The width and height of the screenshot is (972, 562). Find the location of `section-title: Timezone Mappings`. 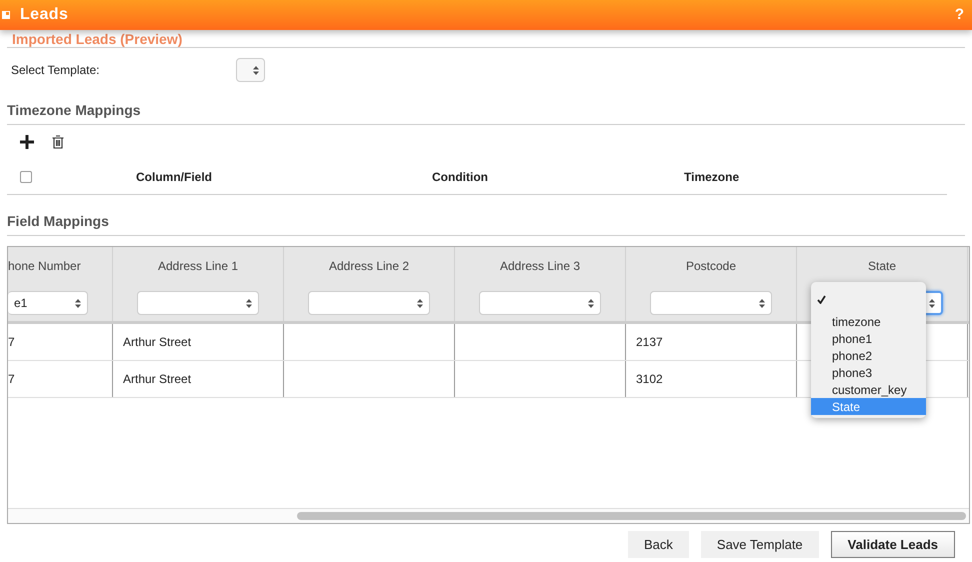

section-title: Timezone Mappings is located at coordinates (74, 110).